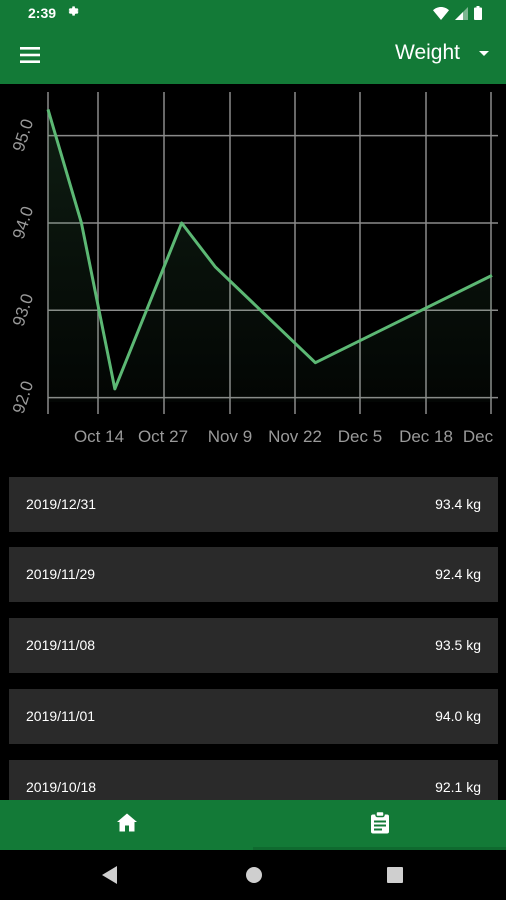 The width and height of the screenshot is (506, 900). I want to click on entry-value: 94.0 kg, so click(458, 716).